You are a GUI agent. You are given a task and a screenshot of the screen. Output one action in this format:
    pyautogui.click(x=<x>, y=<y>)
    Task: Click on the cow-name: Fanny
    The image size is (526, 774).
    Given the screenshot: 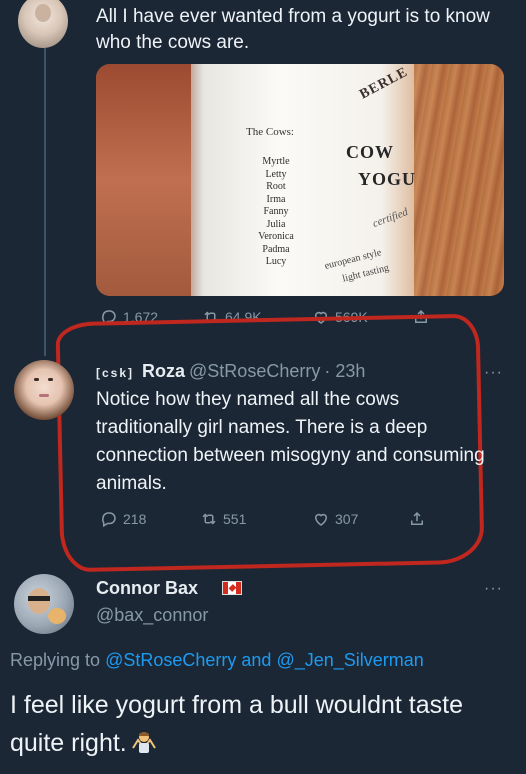 What is the action you would take?
    pyautogui.click(x=276, y=211)
    